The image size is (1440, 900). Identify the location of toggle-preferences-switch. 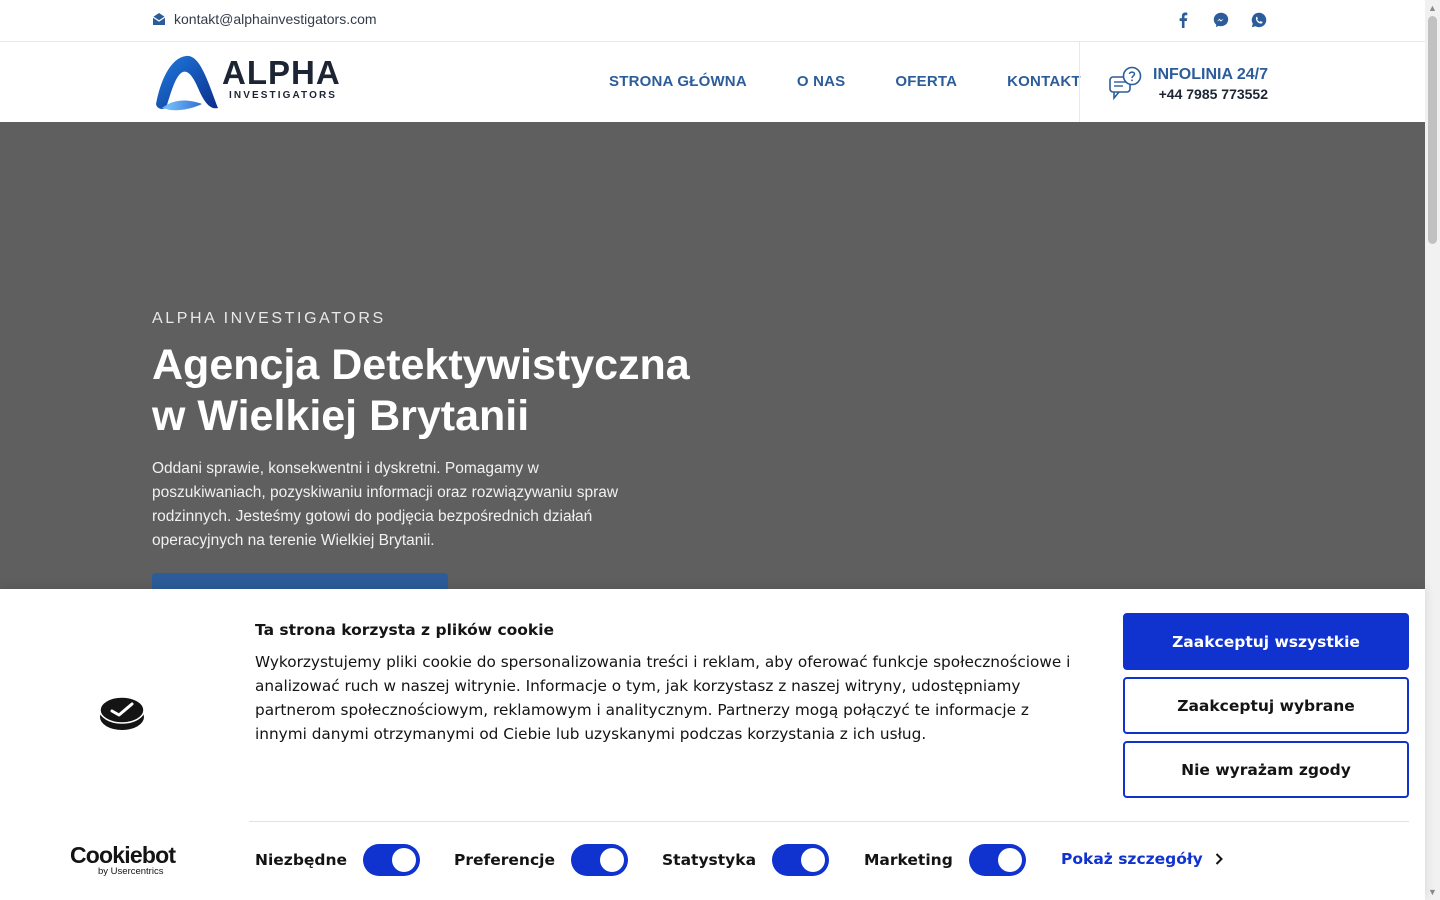
(599, 860).